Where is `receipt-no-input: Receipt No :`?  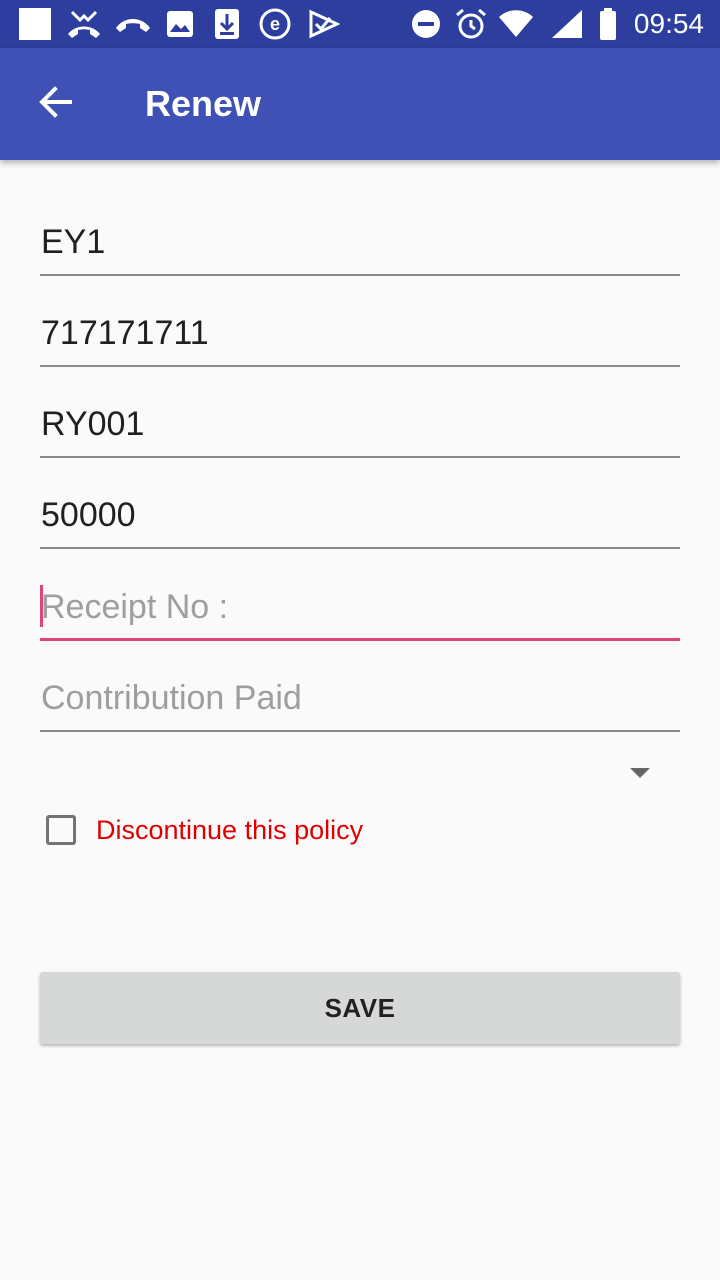
receipt-no-input: Receipt No : is located at coordinates (360, 610).